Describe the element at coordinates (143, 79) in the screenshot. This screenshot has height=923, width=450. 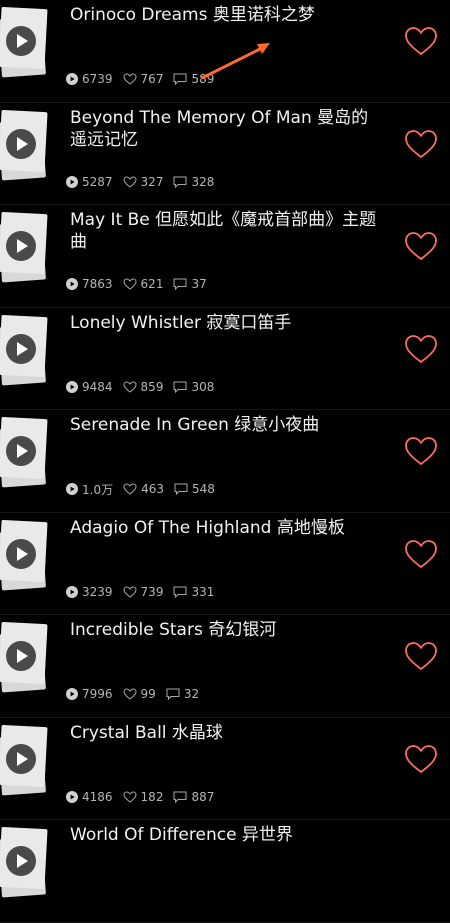
I see `like-count: 767` at that location.